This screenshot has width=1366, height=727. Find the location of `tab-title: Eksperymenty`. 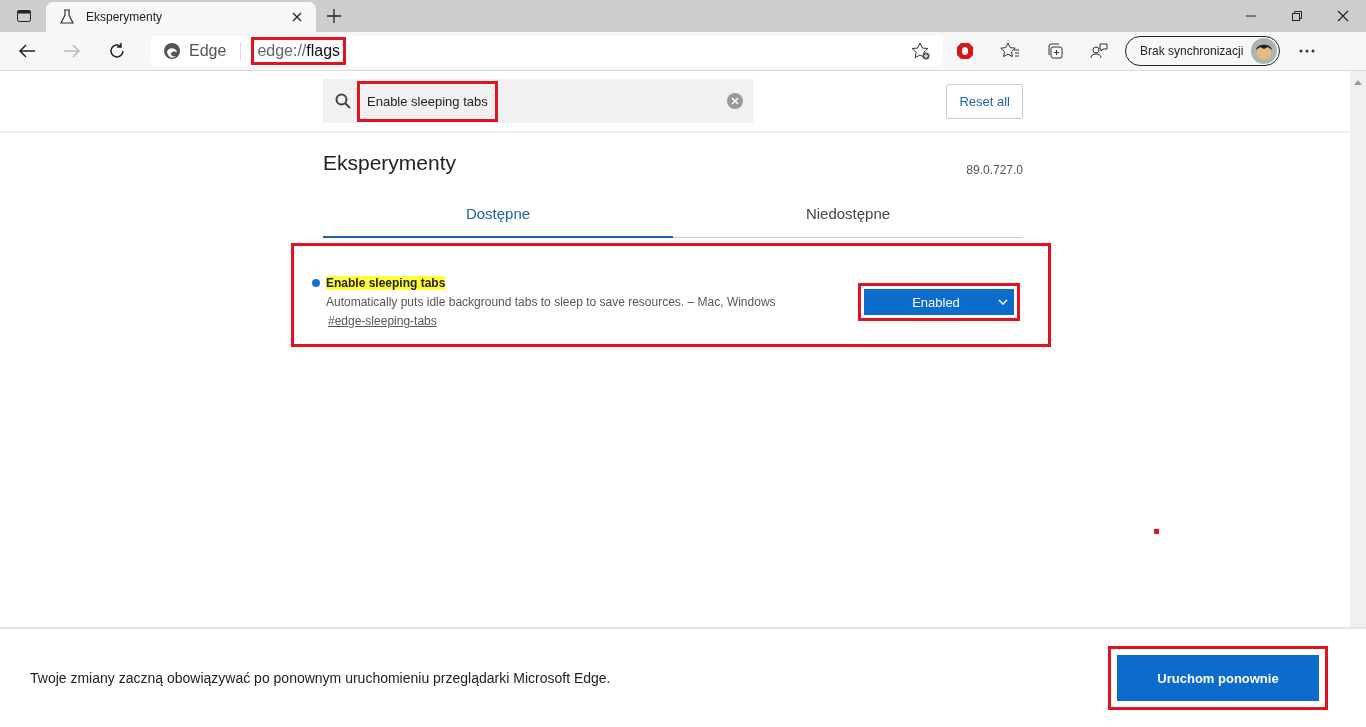

tab-title: Eksperymenty is located at coordinates (124, 17).